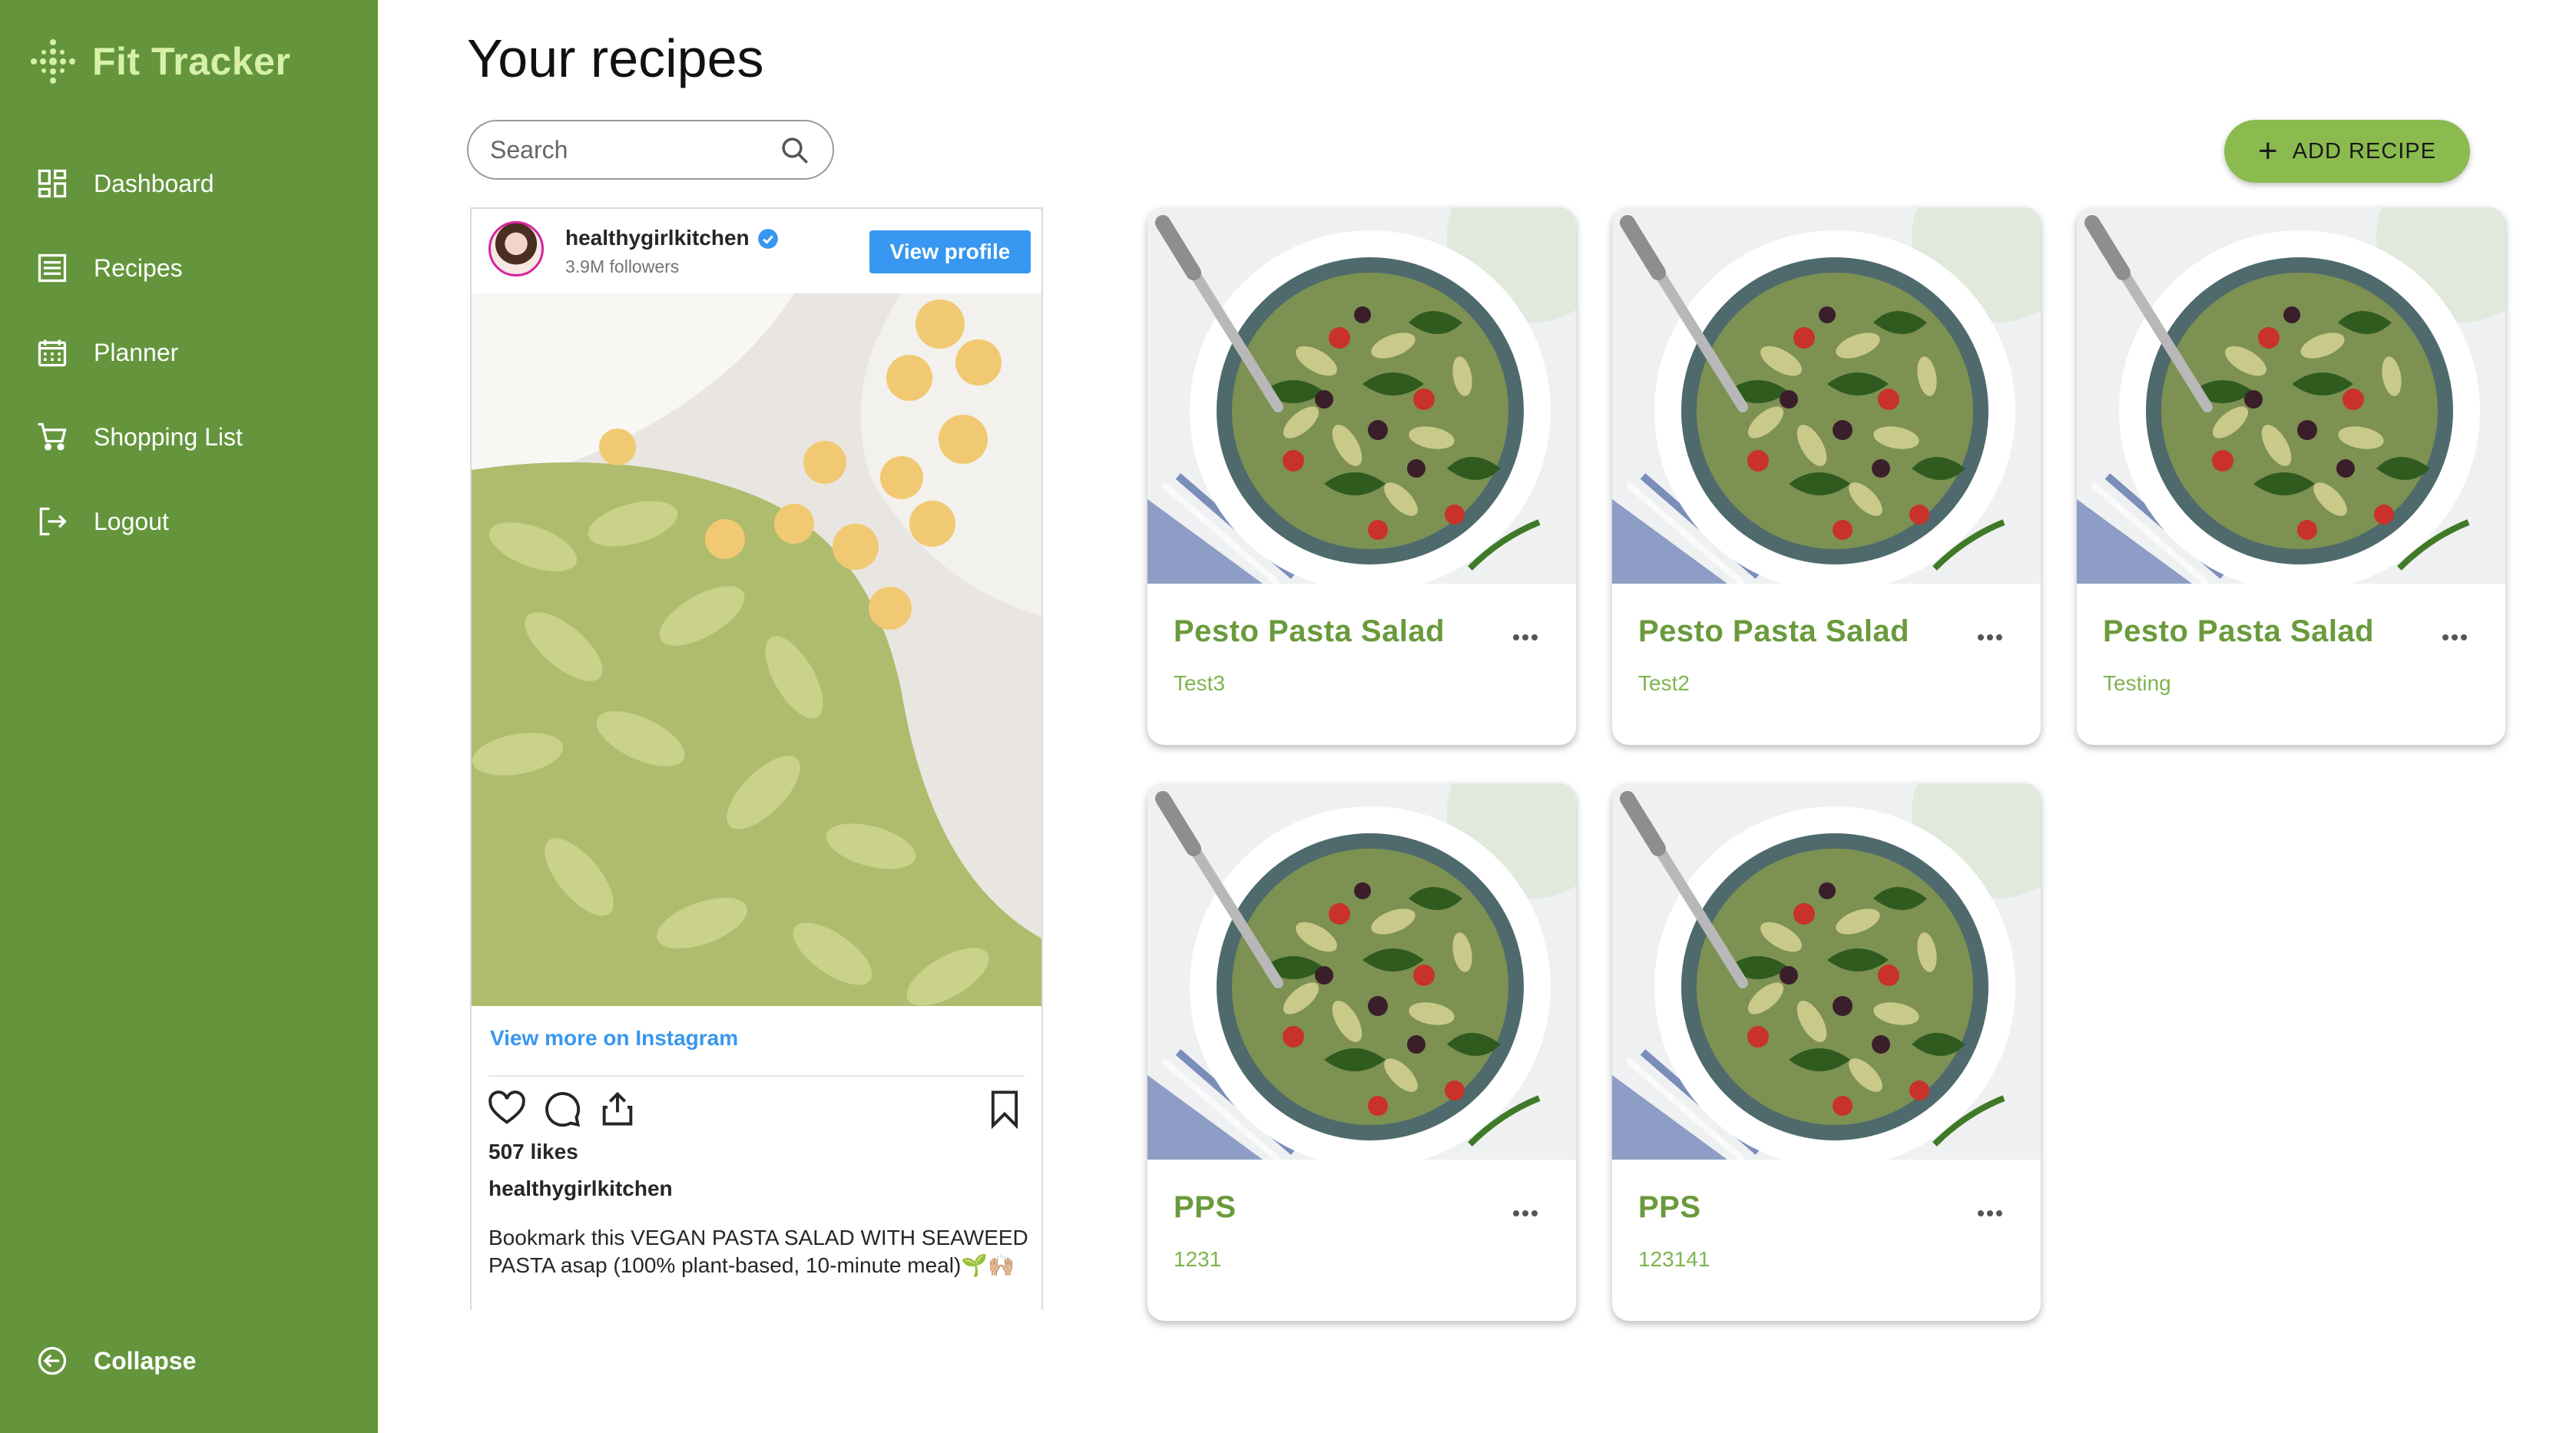 The width and height of the screenshot is (2576, 1433). Describe the element at coordinates (189, 521) in the screenshot. I see `sidebar-item-logout: Logout` at that location.